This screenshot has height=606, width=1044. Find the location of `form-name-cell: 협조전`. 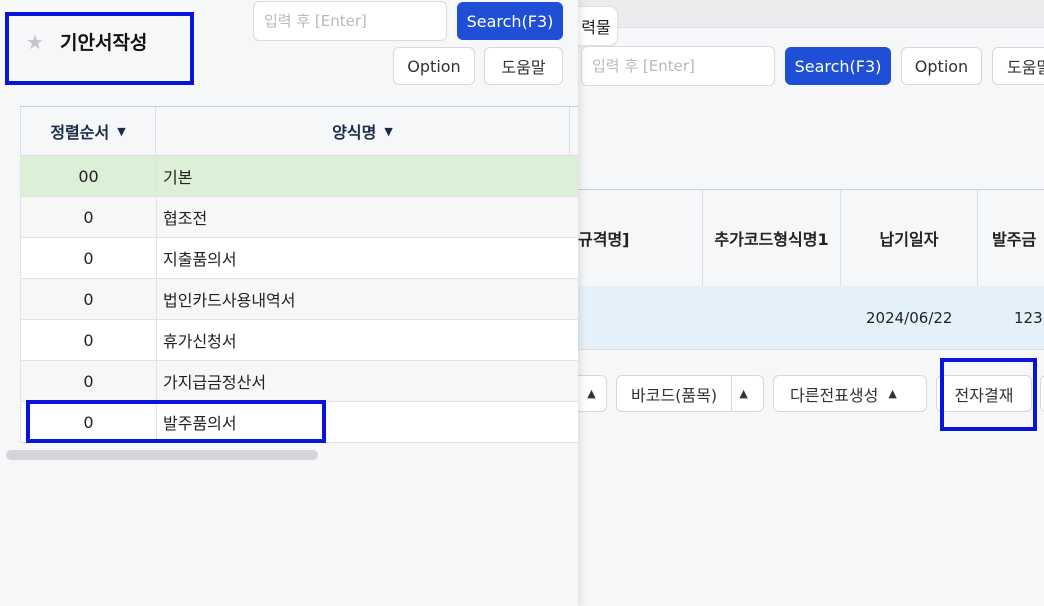

form-name-cell: 협조전 is located at coordinates (367, 217).